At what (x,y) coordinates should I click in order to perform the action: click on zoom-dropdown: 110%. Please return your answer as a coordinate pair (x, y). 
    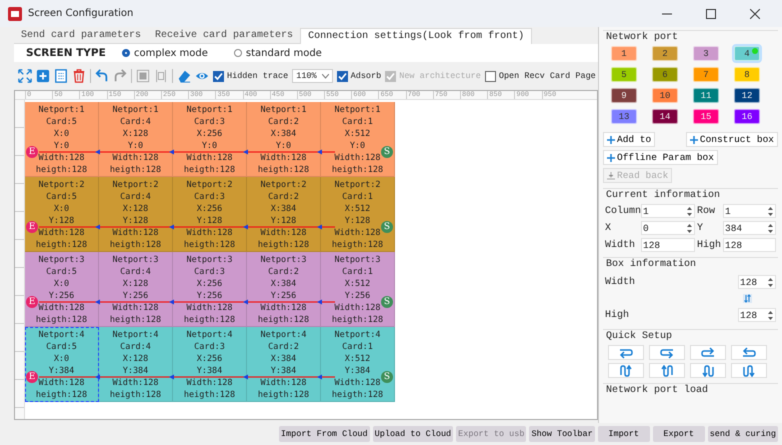
    Looking at the image, I should click on (312, 76).